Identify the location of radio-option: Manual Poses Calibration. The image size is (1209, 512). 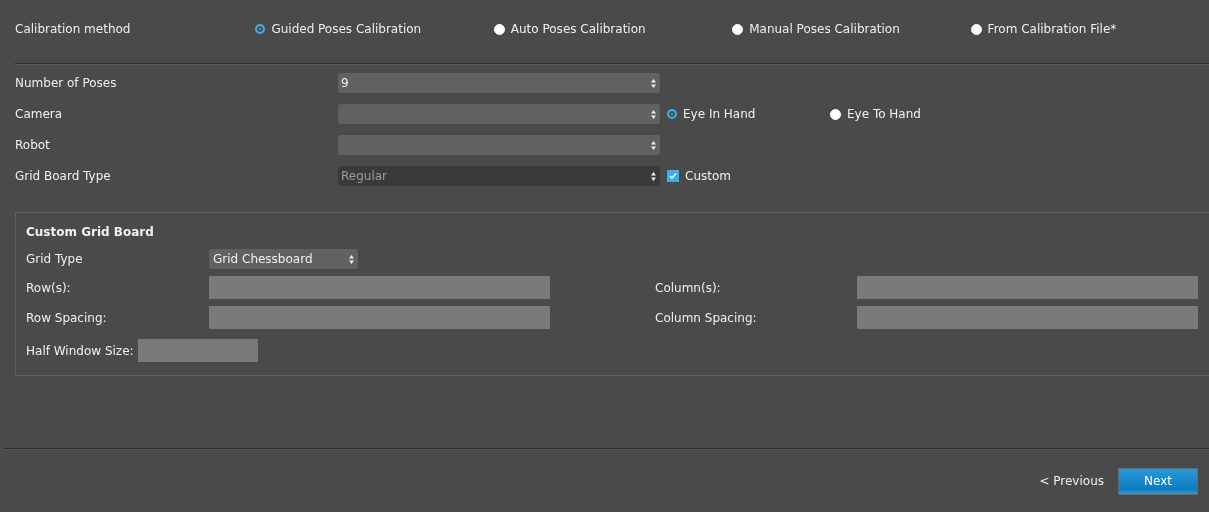
(851, 29).